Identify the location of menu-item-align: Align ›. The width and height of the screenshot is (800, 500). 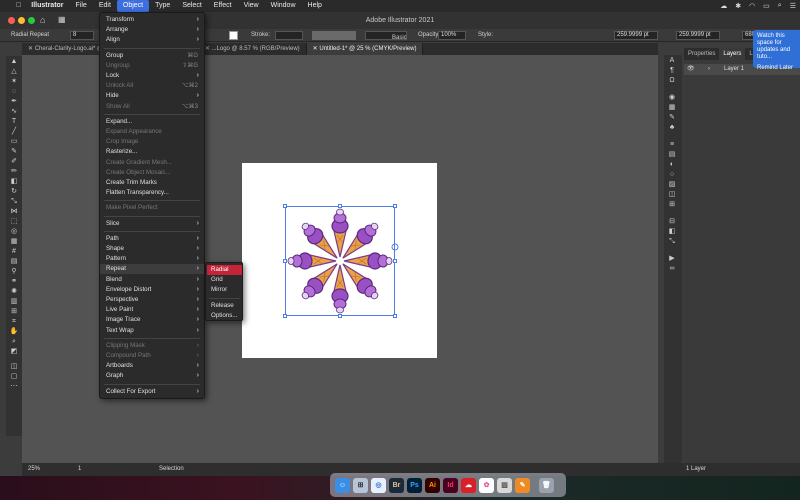
(152, 40).